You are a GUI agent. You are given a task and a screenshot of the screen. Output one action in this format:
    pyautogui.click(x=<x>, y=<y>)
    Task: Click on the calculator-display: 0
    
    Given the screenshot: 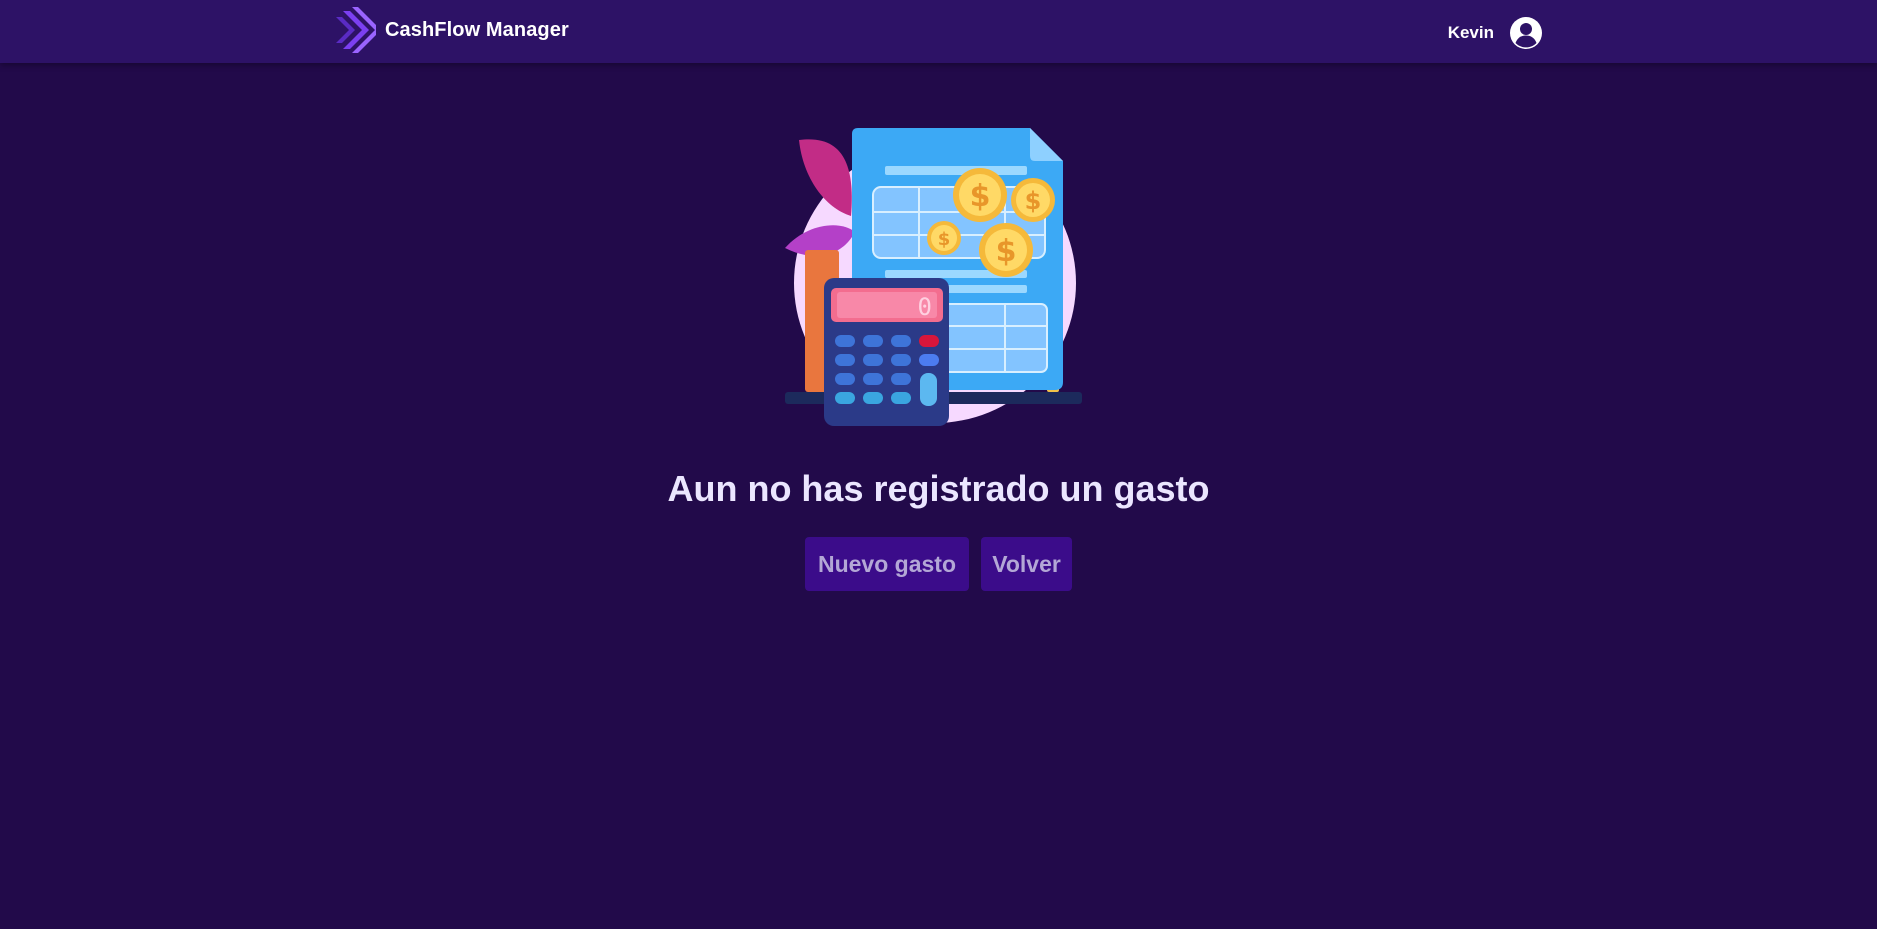 What is the action you would take?
    pyautogui.click(x=925, y=307)
    